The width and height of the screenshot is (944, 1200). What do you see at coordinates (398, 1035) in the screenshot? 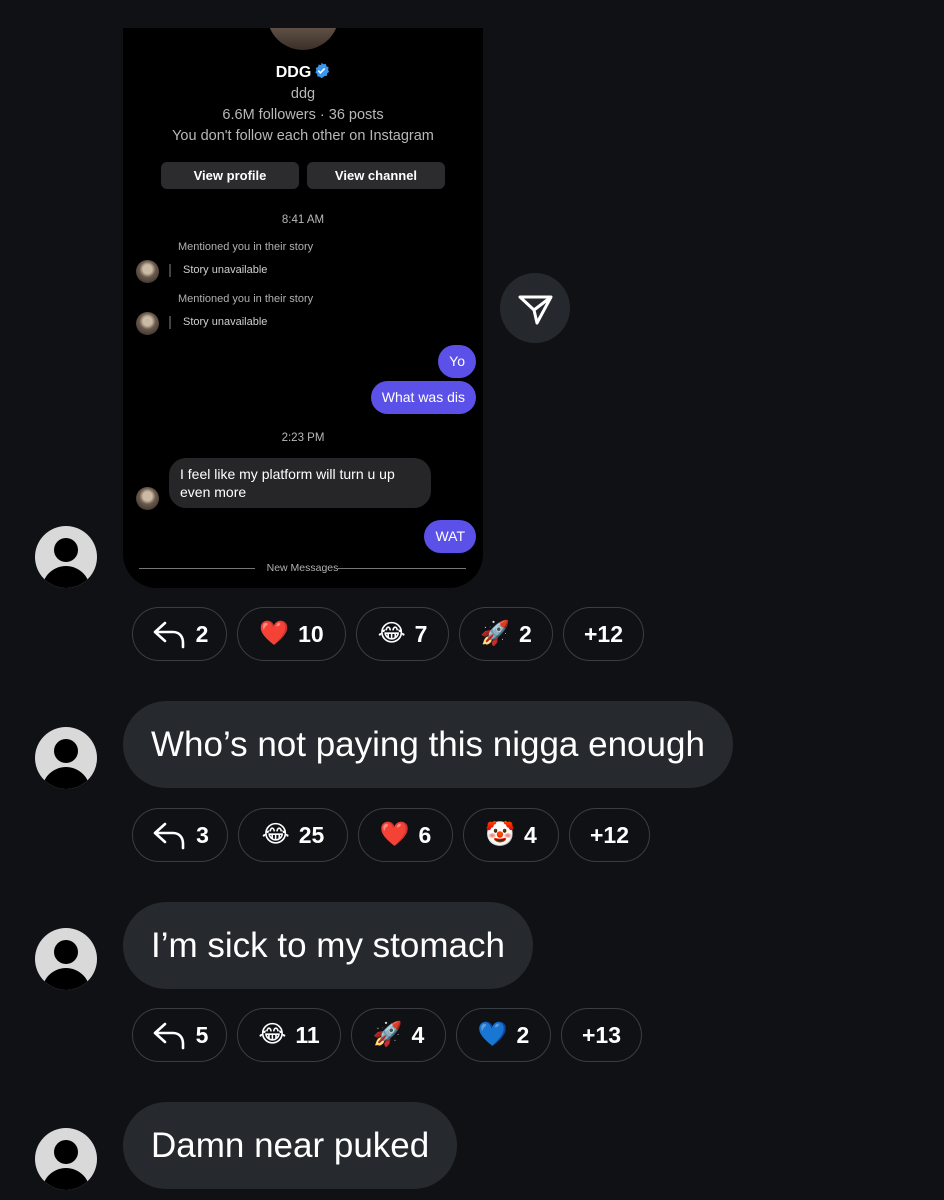
I see `reaction-rocket: 🚀 4` at bounding box center [398, 1035].